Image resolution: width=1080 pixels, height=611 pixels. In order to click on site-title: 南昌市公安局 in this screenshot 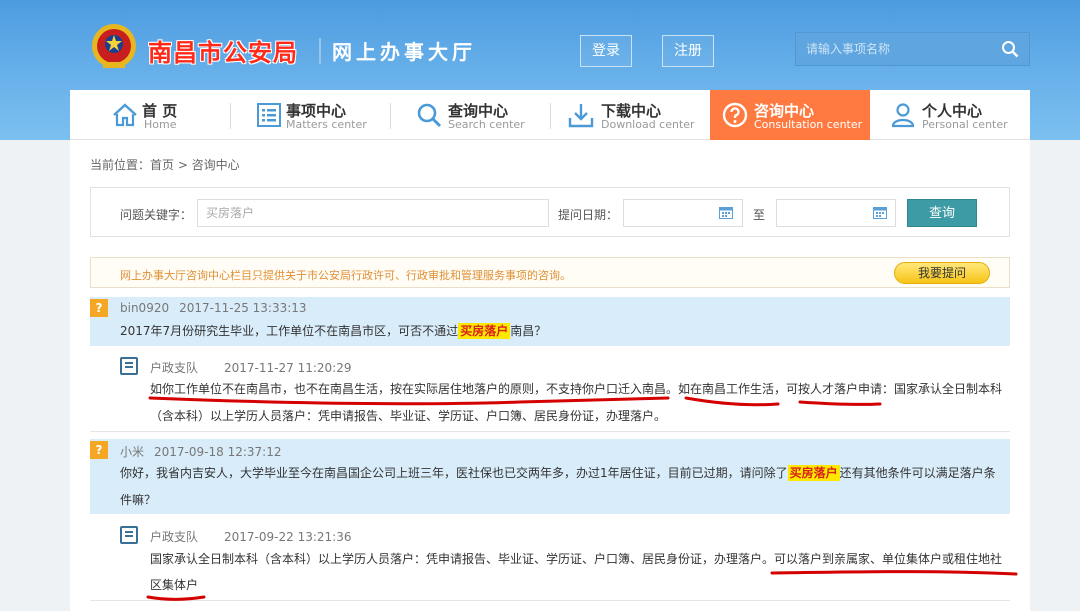, I will do `click(223, 53)`.